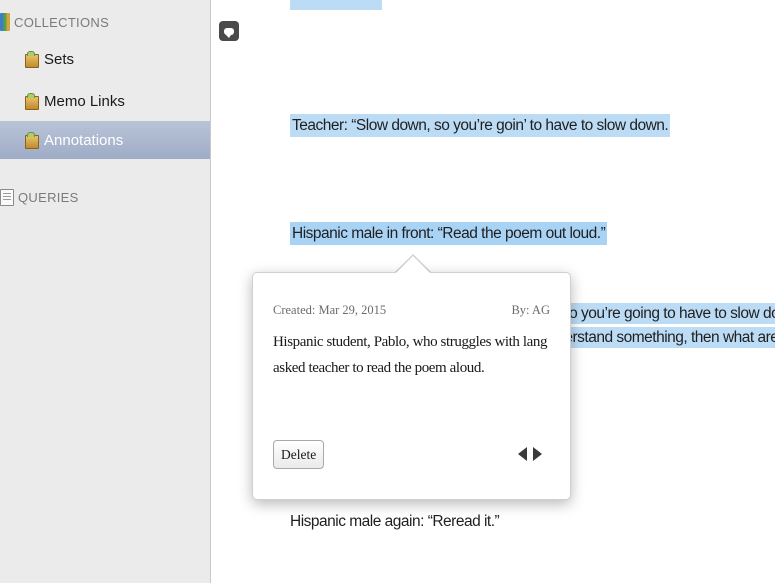 Image resolution: width=775 pixels, height=583 pixels. What do you see at coordinates (48, 197) in the screenshot?
I see `queries-header: QUERIES` at bounding box center [48, 197].